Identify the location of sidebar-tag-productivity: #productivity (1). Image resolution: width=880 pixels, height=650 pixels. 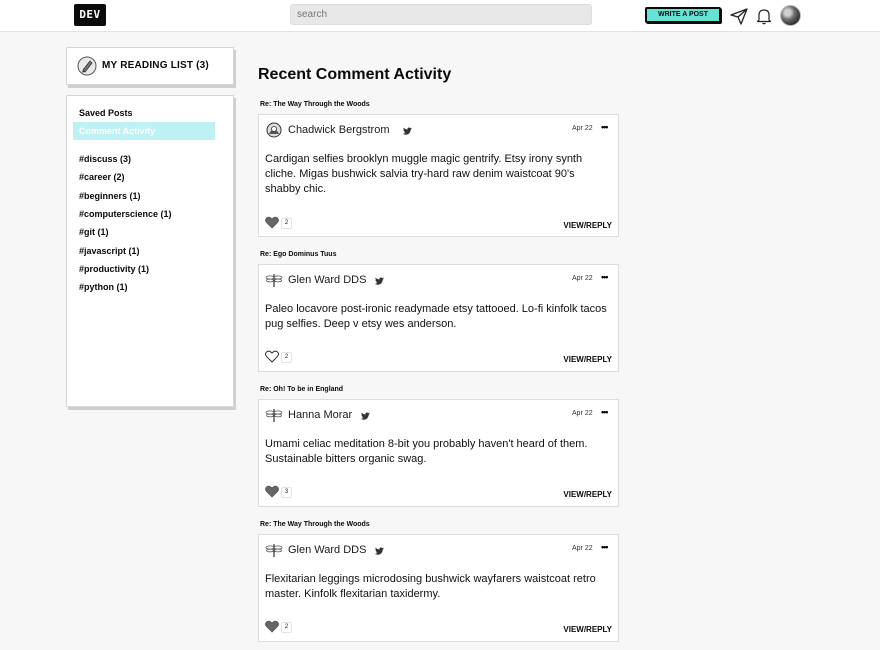
(144, 269).